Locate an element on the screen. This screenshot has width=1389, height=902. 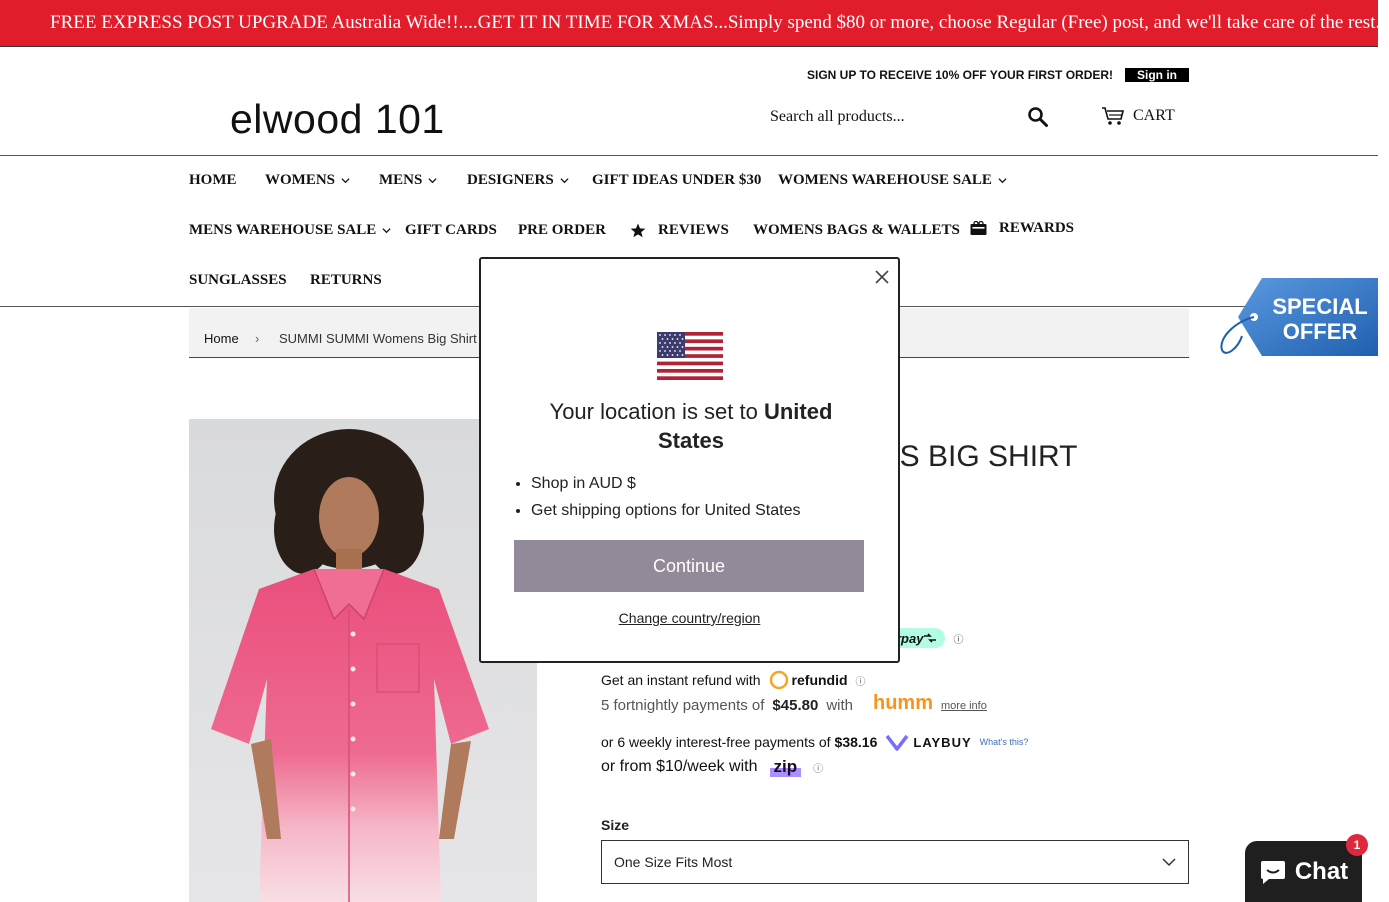
zip-info-icon: ⓘ is located at coordinates (818, 767).